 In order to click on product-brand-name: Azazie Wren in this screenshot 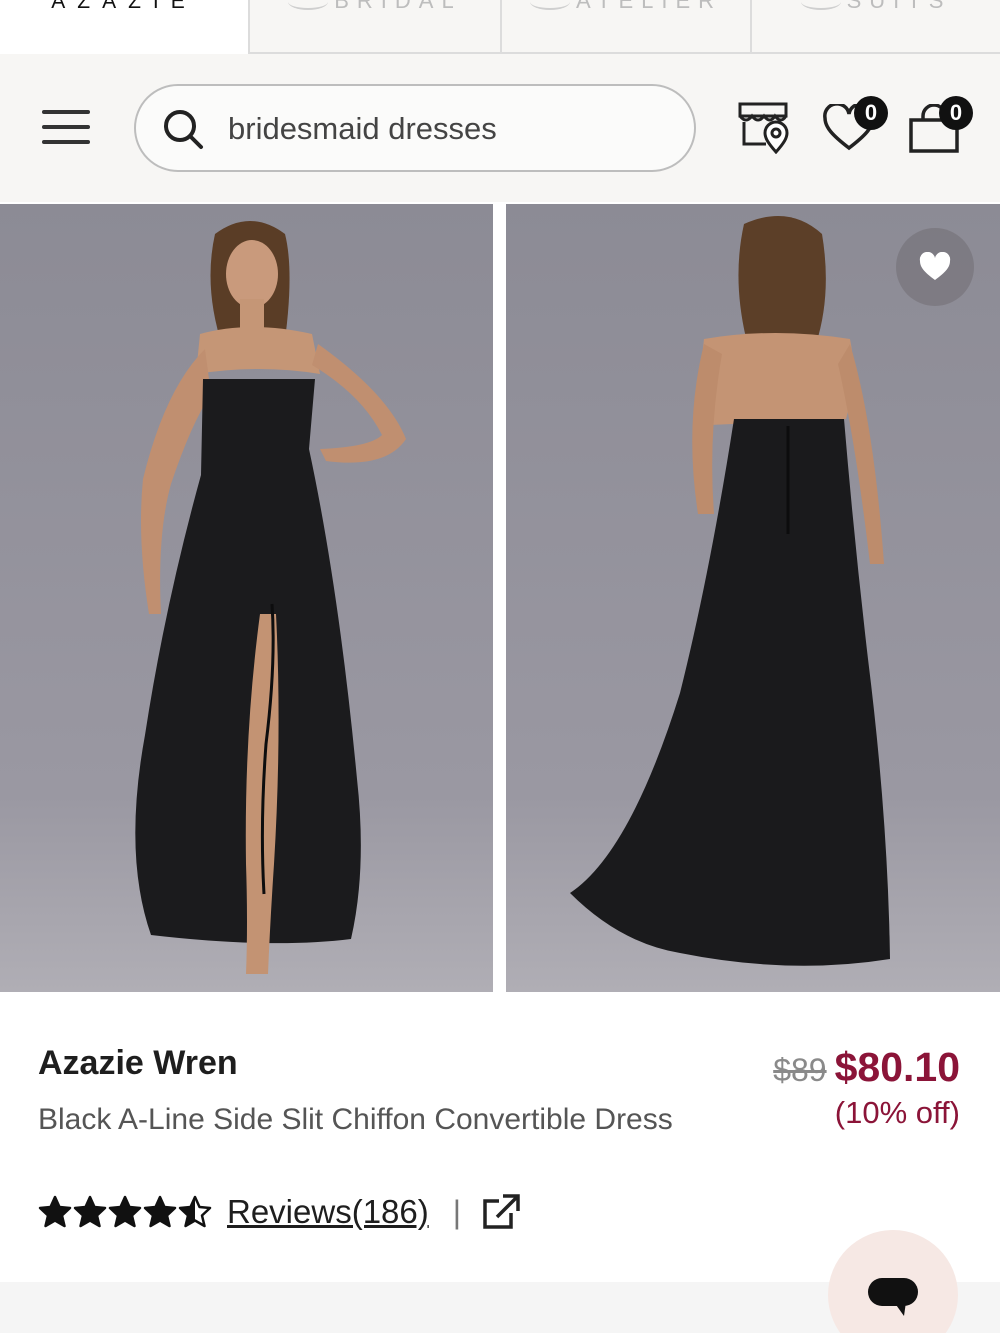, I will do `click(138, 1063)`.